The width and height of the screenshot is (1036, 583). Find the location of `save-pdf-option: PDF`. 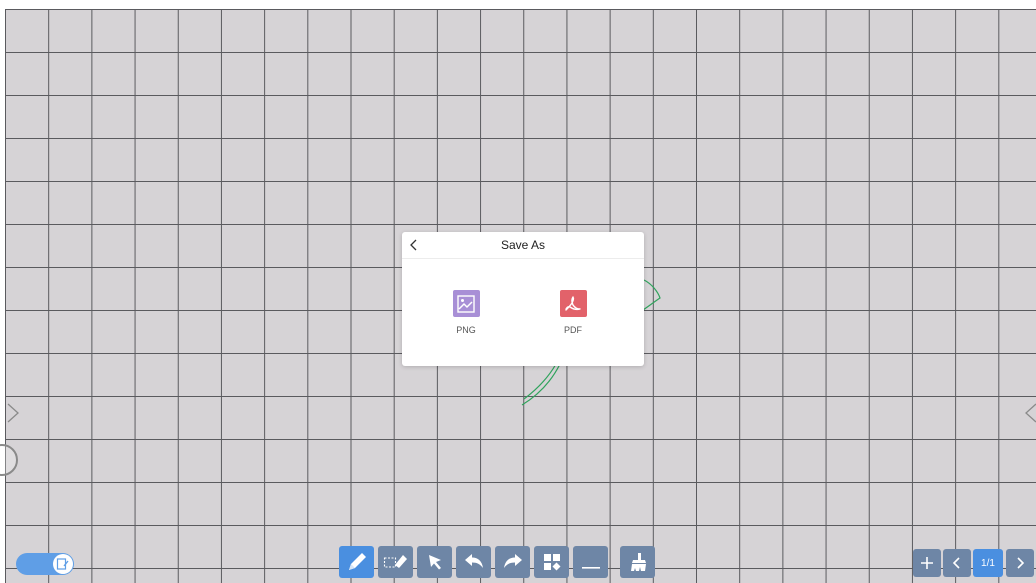

save-pdf-option: PDF is located at coordinates (573, 315).